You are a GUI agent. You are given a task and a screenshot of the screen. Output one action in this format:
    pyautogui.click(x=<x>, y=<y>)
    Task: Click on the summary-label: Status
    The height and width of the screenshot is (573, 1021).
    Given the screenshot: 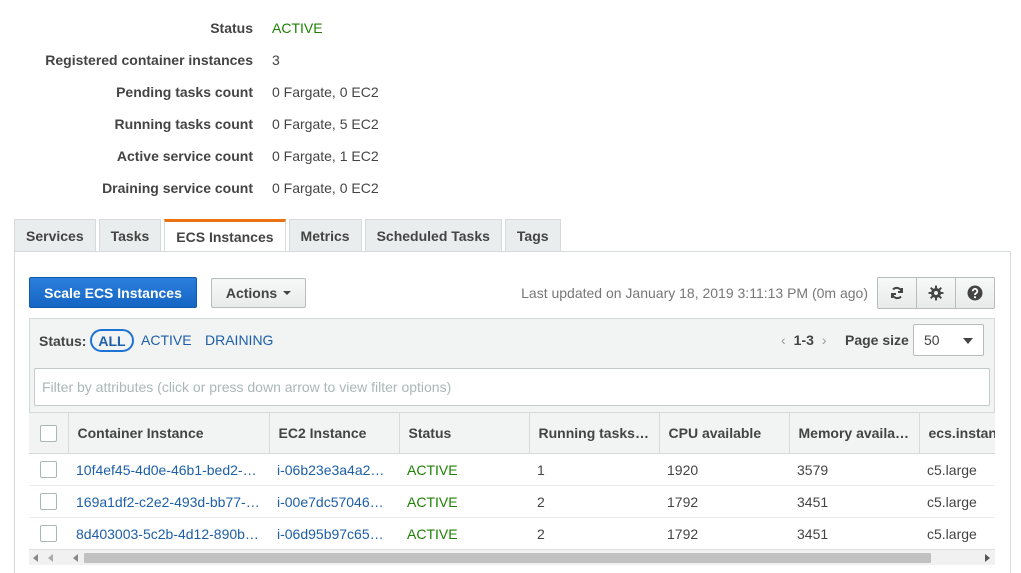 What is the action you would take?
    pyautogui.click(x=231, y=28)
    